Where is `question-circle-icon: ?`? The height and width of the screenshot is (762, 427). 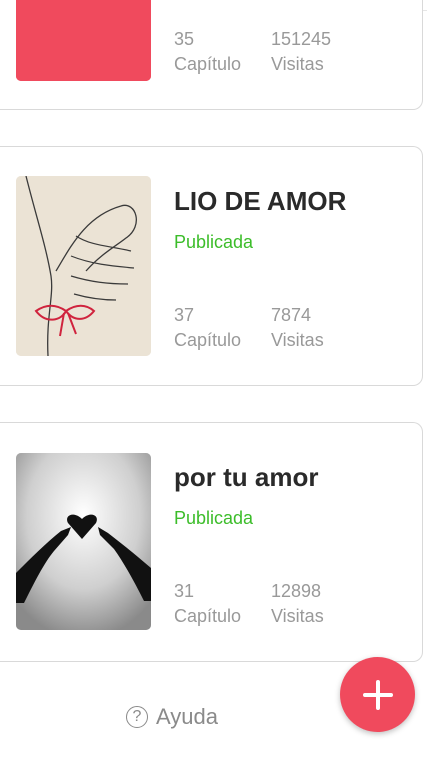 question-circle-icon: ? is located at coordinates (137, 717).